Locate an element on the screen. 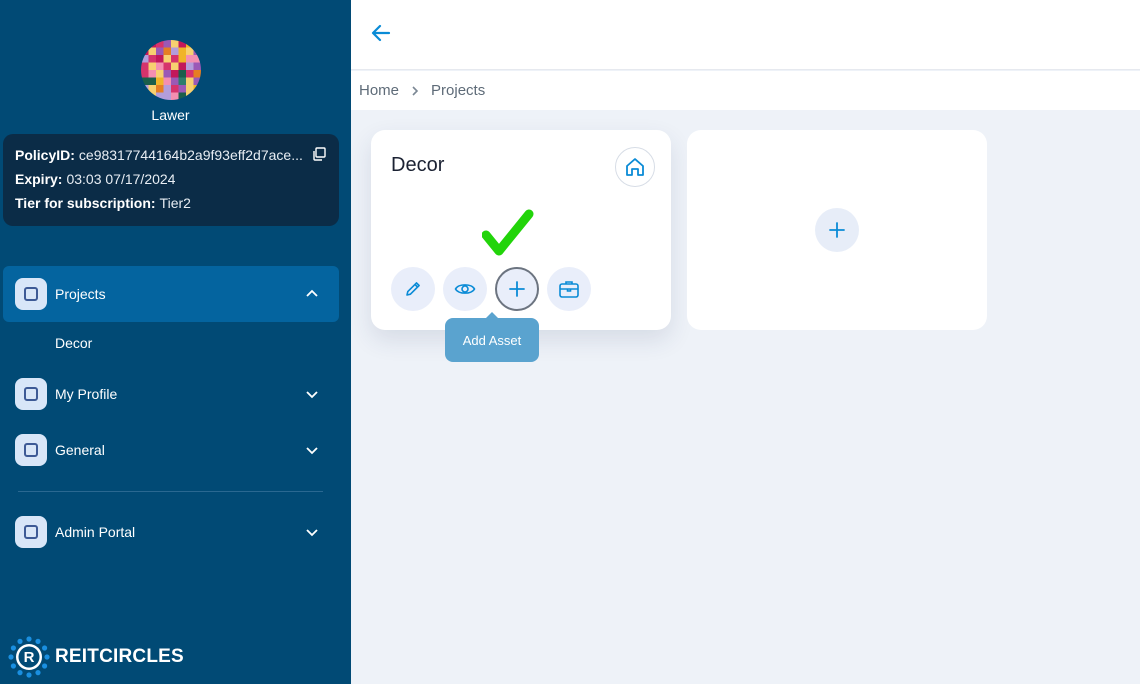 This screenshot has width=1140, height=684. add-project-card is located at coordinates (837, 230).